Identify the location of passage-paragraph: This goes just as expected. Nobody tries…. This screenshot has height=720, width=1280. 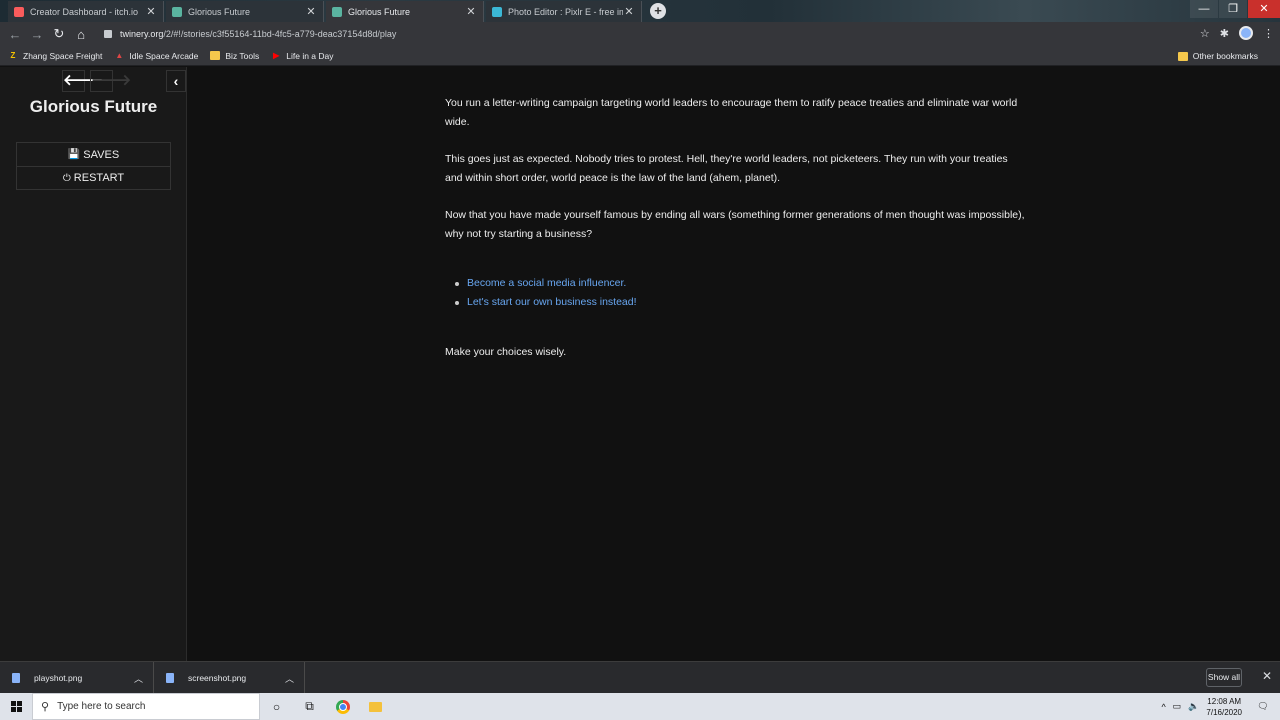
(726, 168).